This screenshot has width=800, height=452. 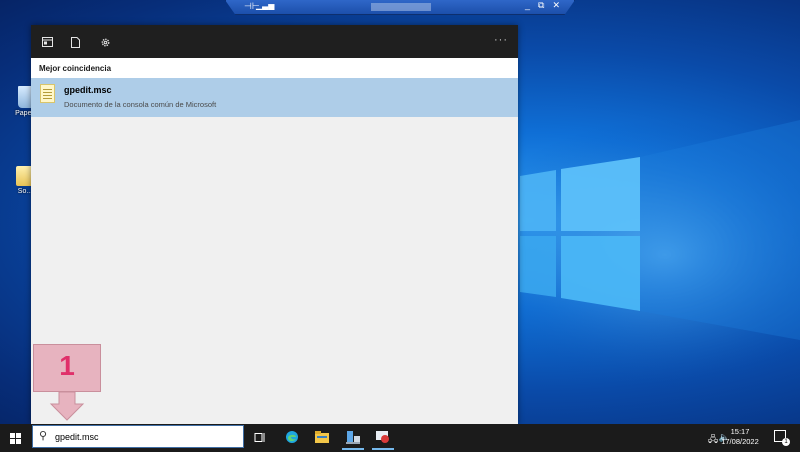 I want to click on server-manager-icon, so click(x=353, y=437).